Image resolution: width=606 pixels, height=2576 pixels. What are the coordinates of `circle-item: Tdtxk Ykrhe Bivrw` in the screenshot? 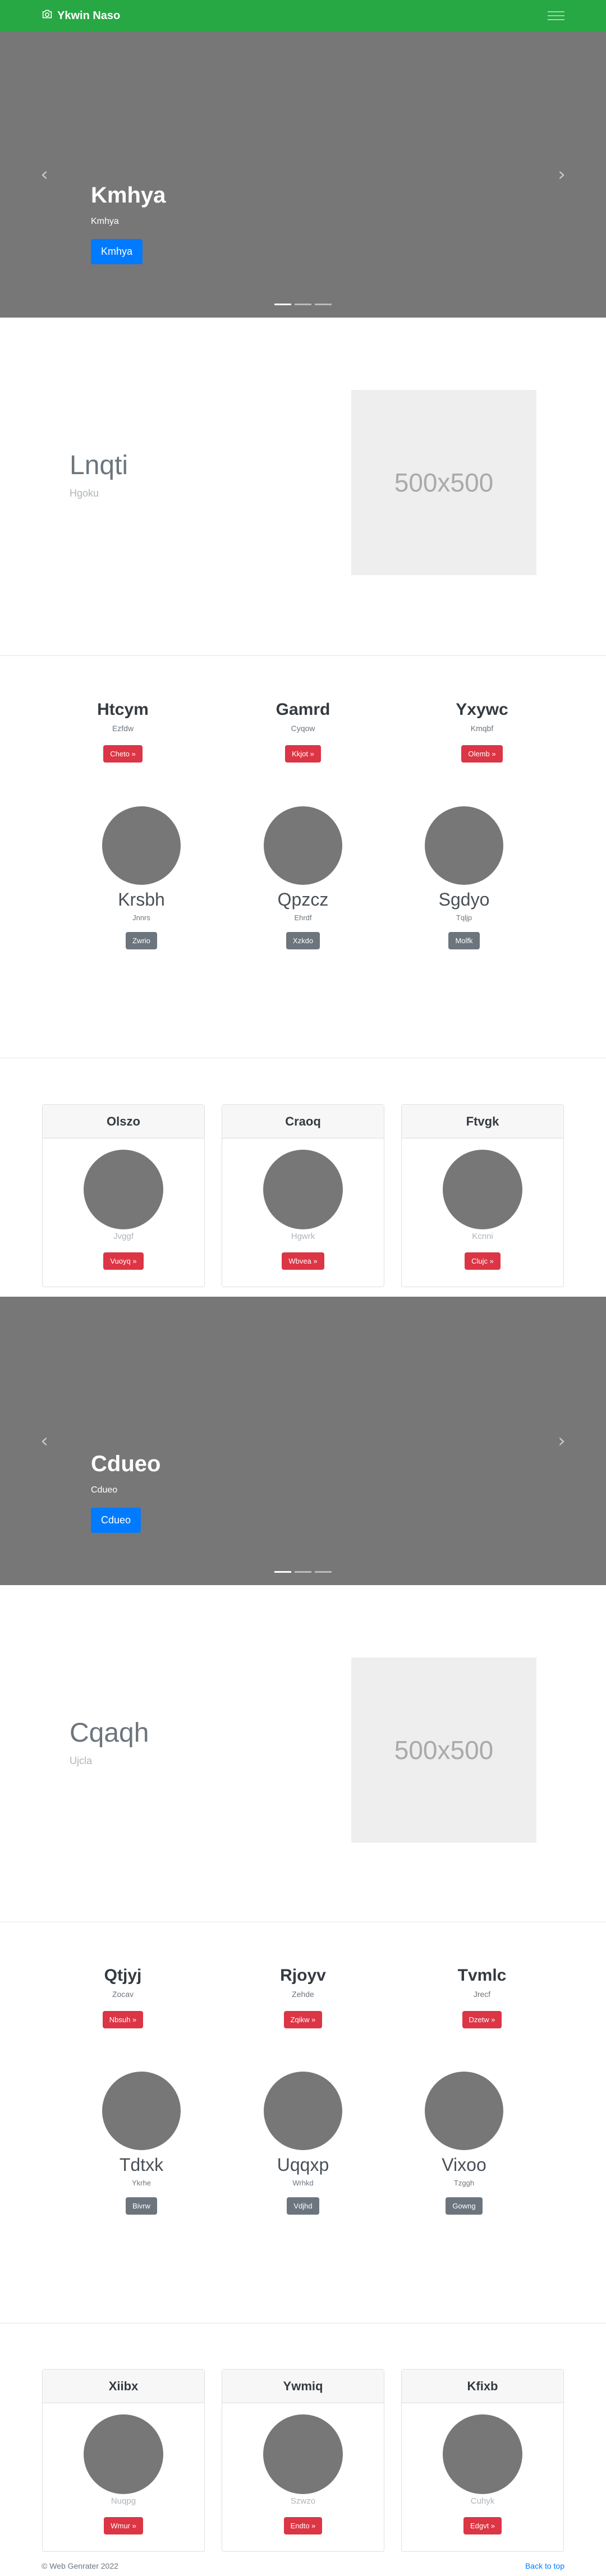 It's located at (141, 2143).